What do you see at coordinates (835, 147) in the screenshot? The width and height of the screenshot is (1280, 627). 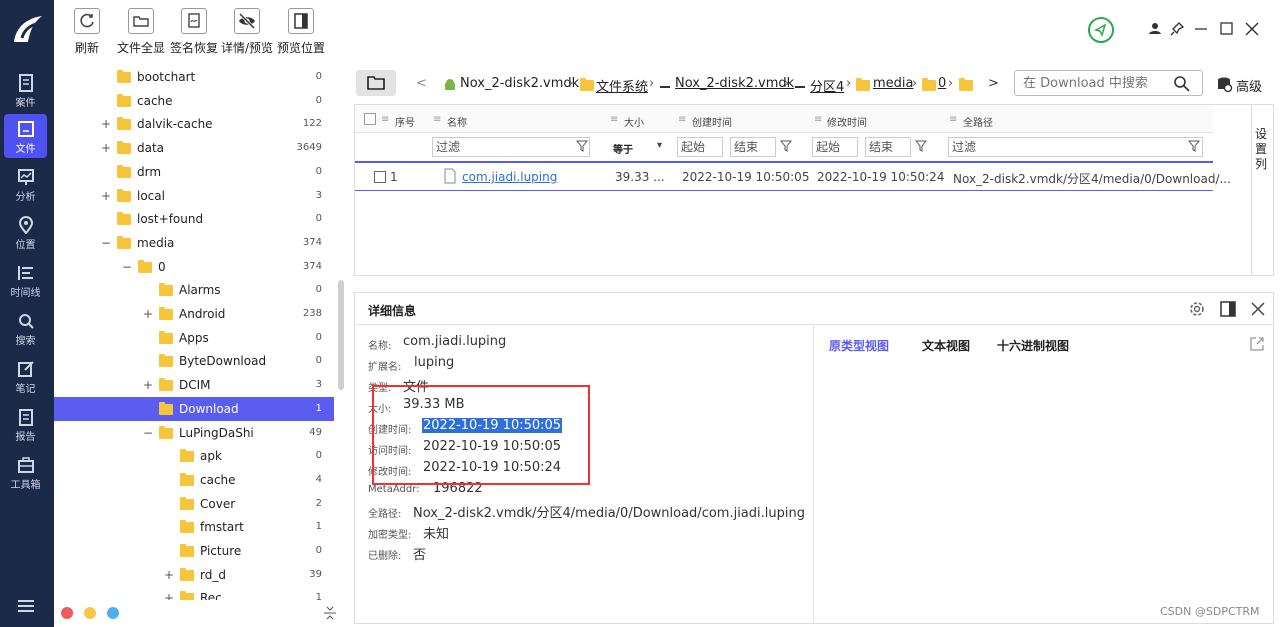 I see `modified-start-input: 起始` at bounding box center [835, 147].